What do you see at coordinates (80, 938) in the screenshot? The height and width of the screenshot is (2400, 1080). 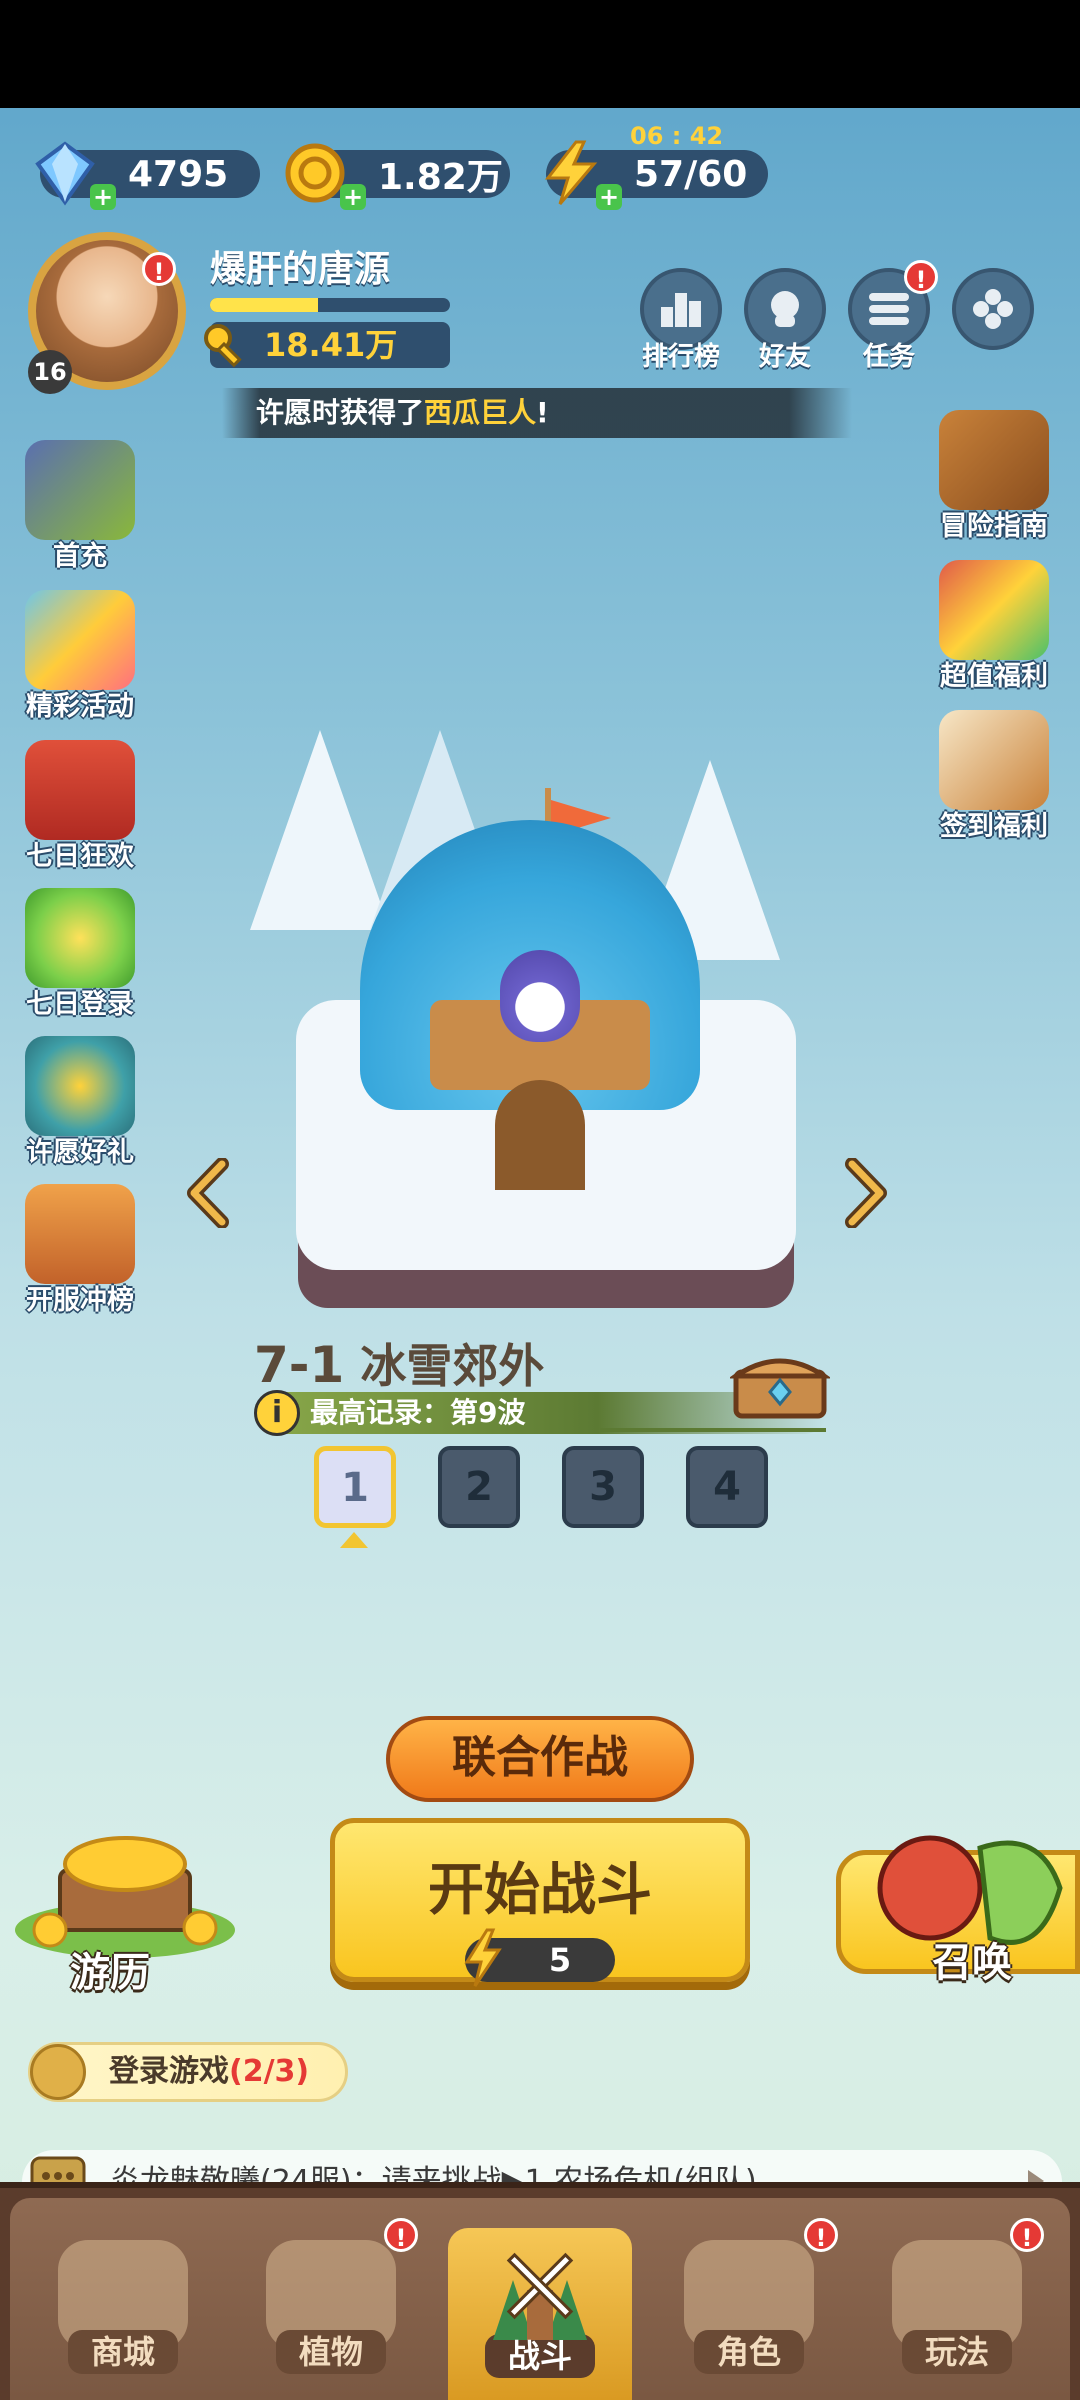 I see `calendar-seven-icon` at bounding box center [80, 938].